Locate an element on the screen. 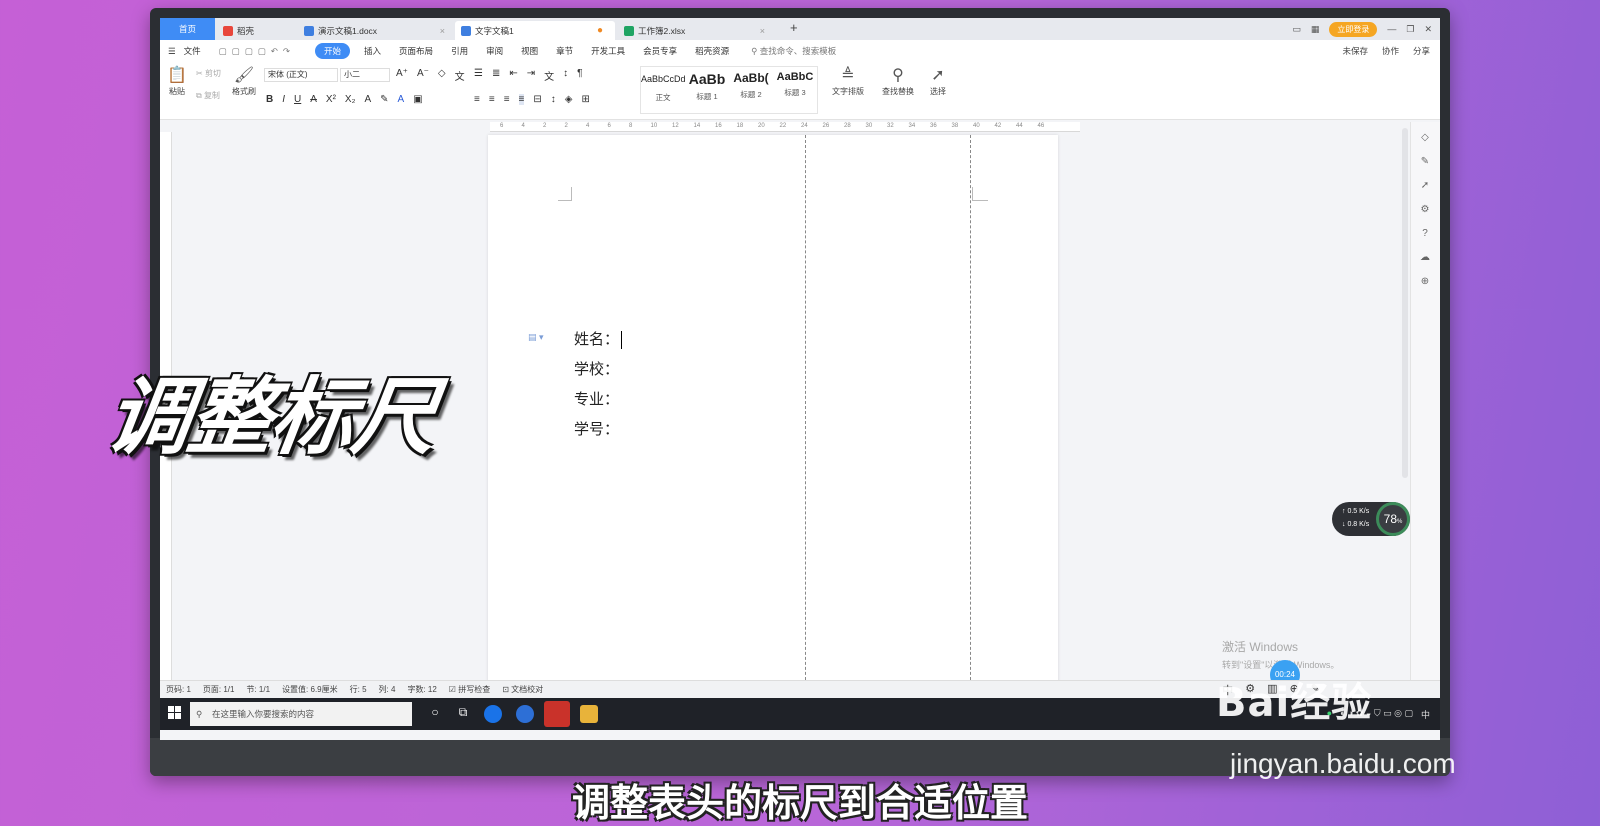  align-center-icon: ≡ is located at coordinates (492, 99).